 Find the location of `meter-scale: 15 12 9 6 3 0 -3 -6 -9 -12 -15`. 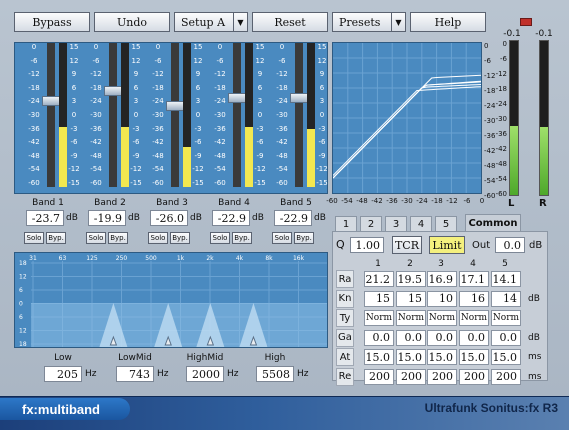

meter-scale: 15 12 9 6 3 0 -3 -6 -9 -12 -15 is located at coordinates (136, 115).